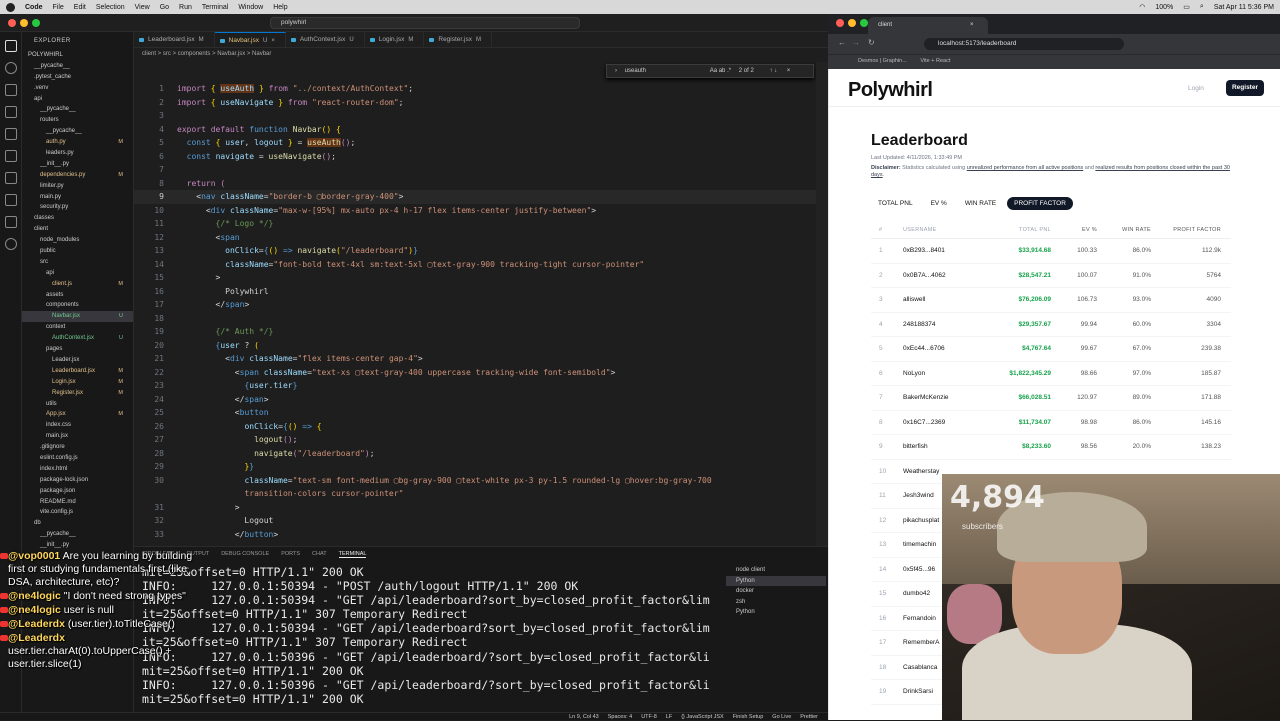 The height and width of the screenshot is (721, 1280). I want to click on tree-item: Navbar.jsx U, so click(77, 317).